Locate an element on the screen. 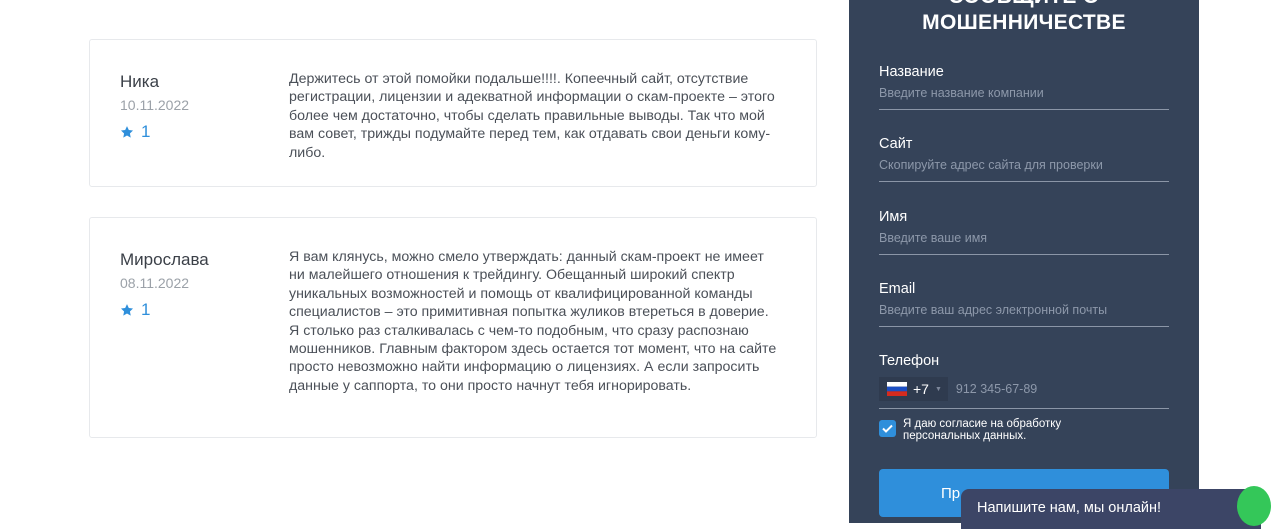 The image size is (1285, 529). review-author: Ника is located at coordinates (140, 81).